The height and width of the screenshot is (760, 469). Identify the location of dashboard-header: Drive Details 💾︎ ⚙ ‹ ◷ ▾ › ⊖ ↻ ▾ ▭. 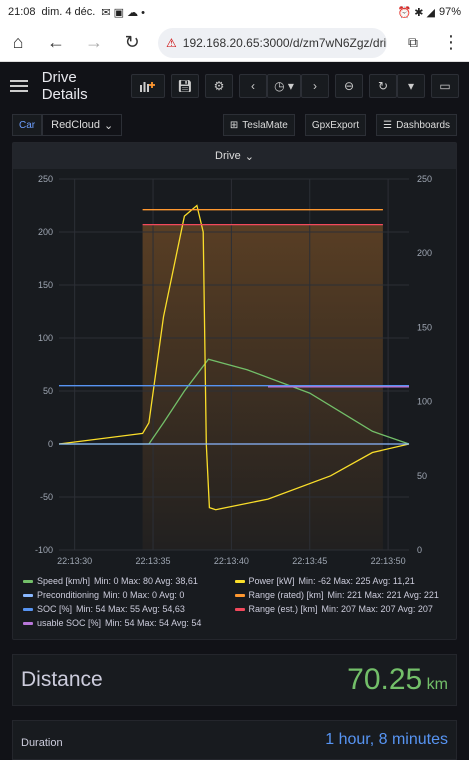
(234, 86).